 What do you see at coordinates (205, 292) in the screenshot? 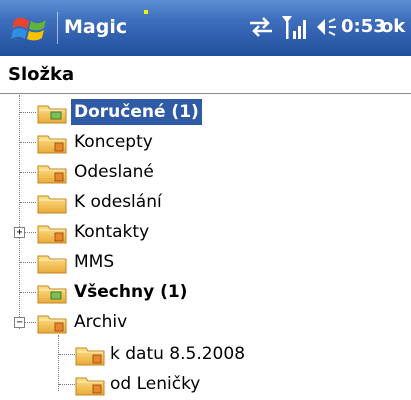
I see `folder-item-all: Všechny (1)` at bounding box center [205, 292].